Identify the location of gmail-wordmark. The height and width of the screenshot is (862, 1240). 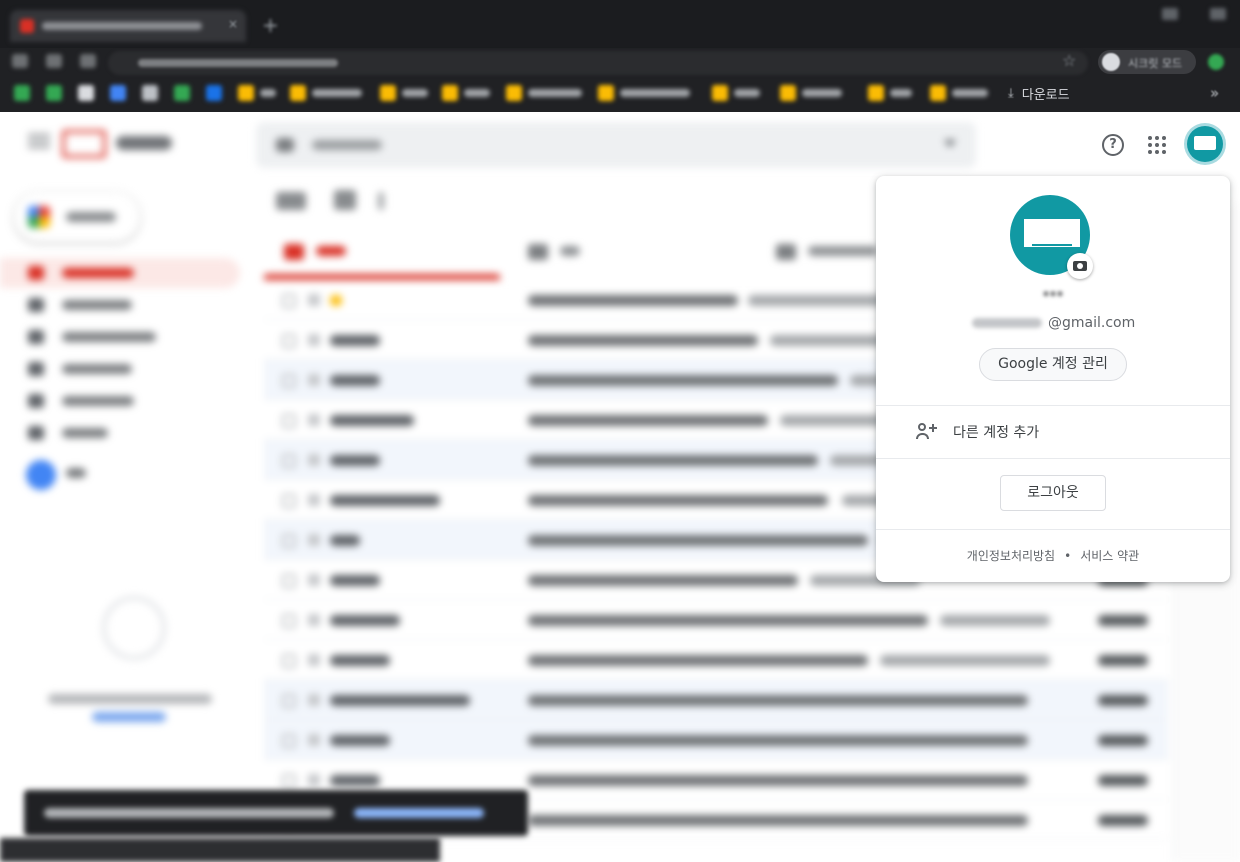
(144, 143).